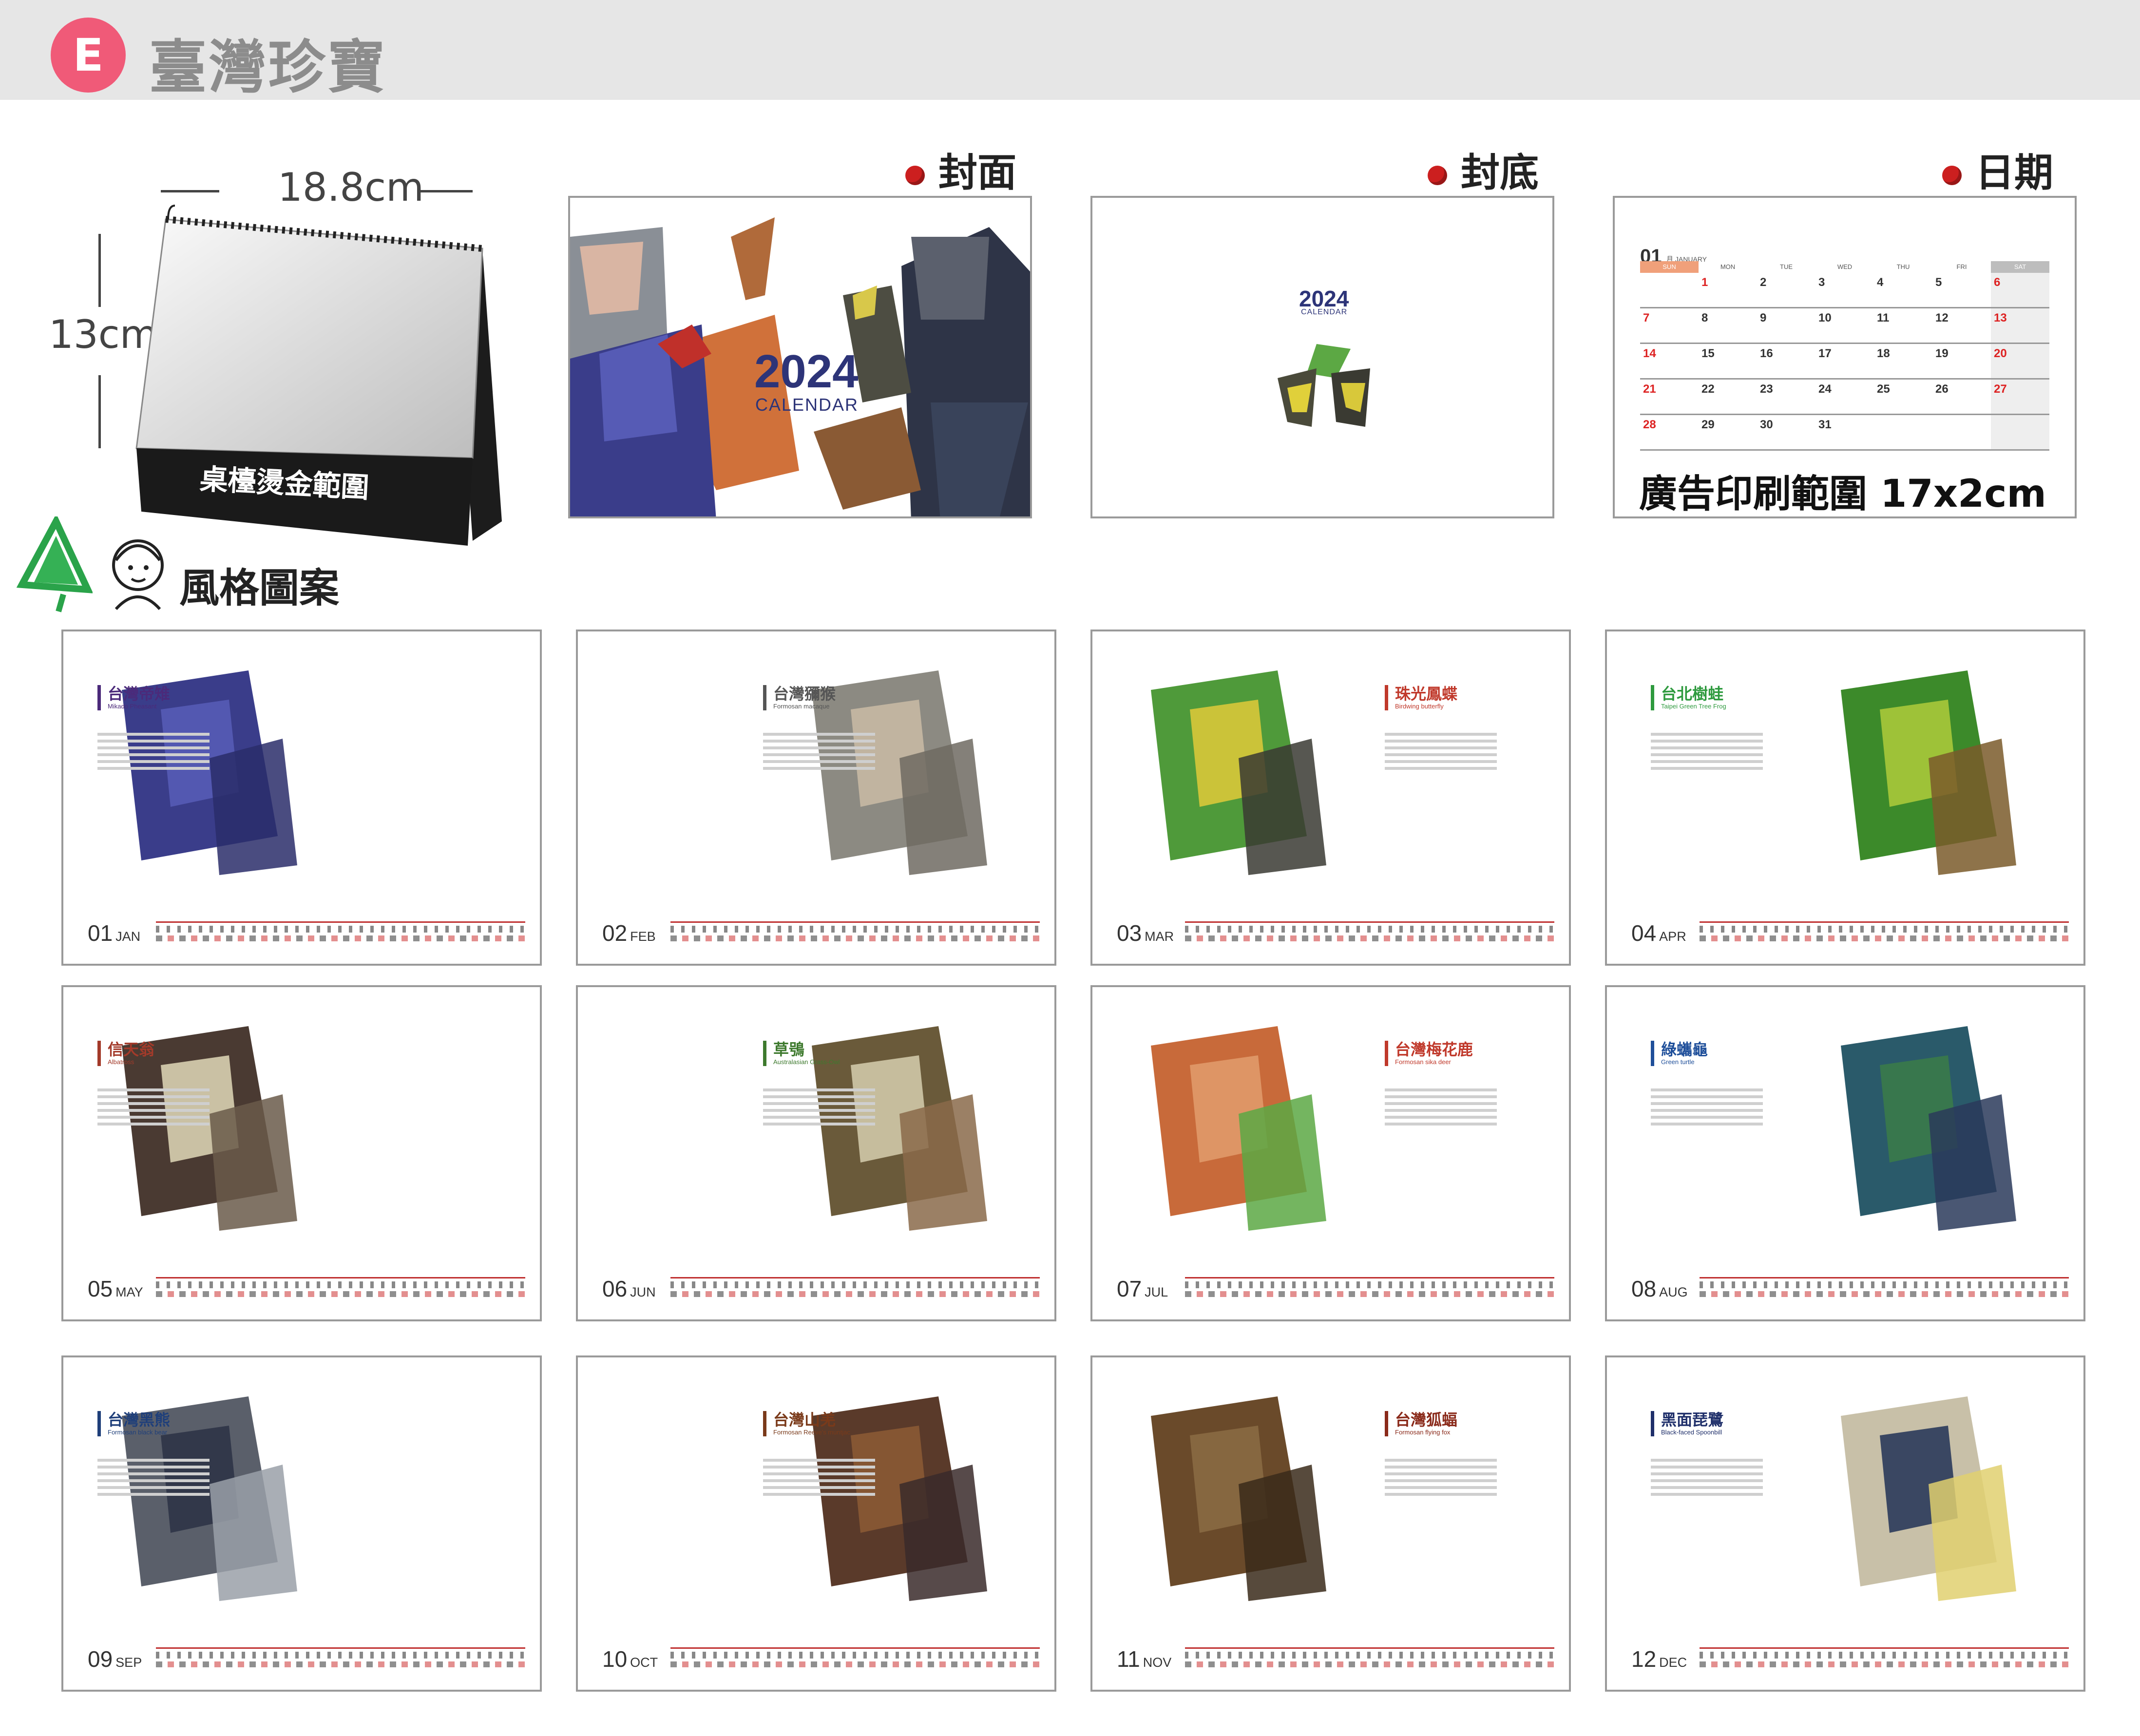 The height and width of the screenshot is (1736, 2140). What do you see at coordinates (1434, 1049) in the screenshot?
I see `species-name-cn: 台灣梅花鹿` at bounding box center [1434, 1049].